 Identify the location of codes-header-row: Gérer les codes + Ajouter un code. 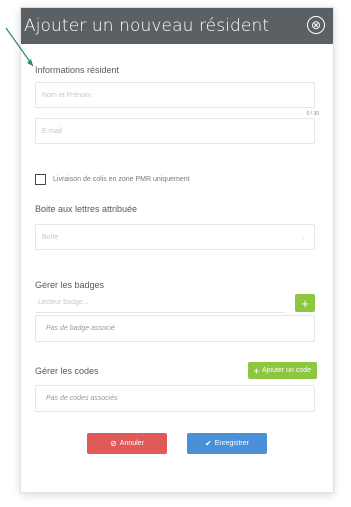
(176, 370).